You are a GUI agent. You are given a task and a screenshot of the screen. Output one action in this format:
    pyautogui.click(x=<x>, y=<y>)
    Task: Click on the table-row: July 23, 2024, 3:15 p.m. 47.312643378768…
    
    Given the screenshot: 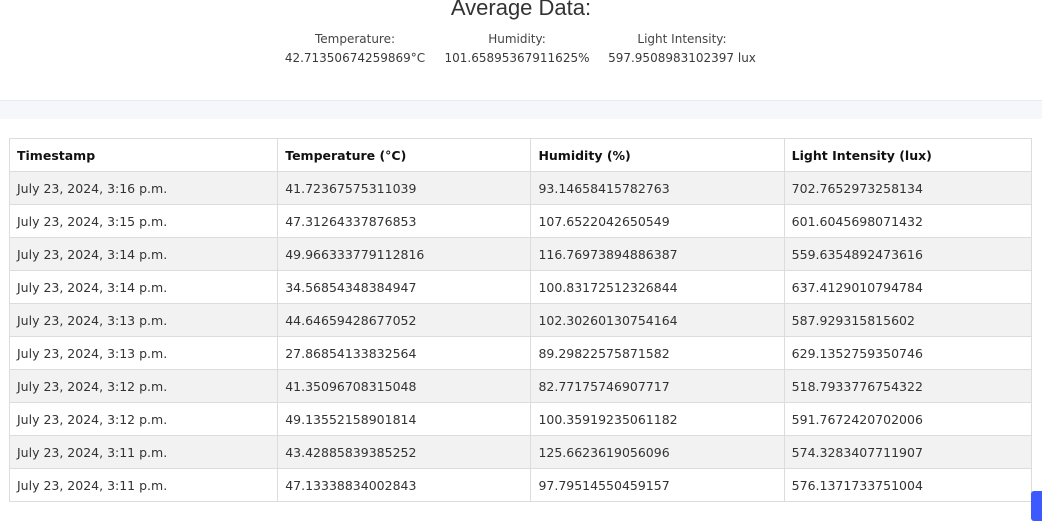 What is the action you would take?
    pyautogui.click(x=520, y=221)
    